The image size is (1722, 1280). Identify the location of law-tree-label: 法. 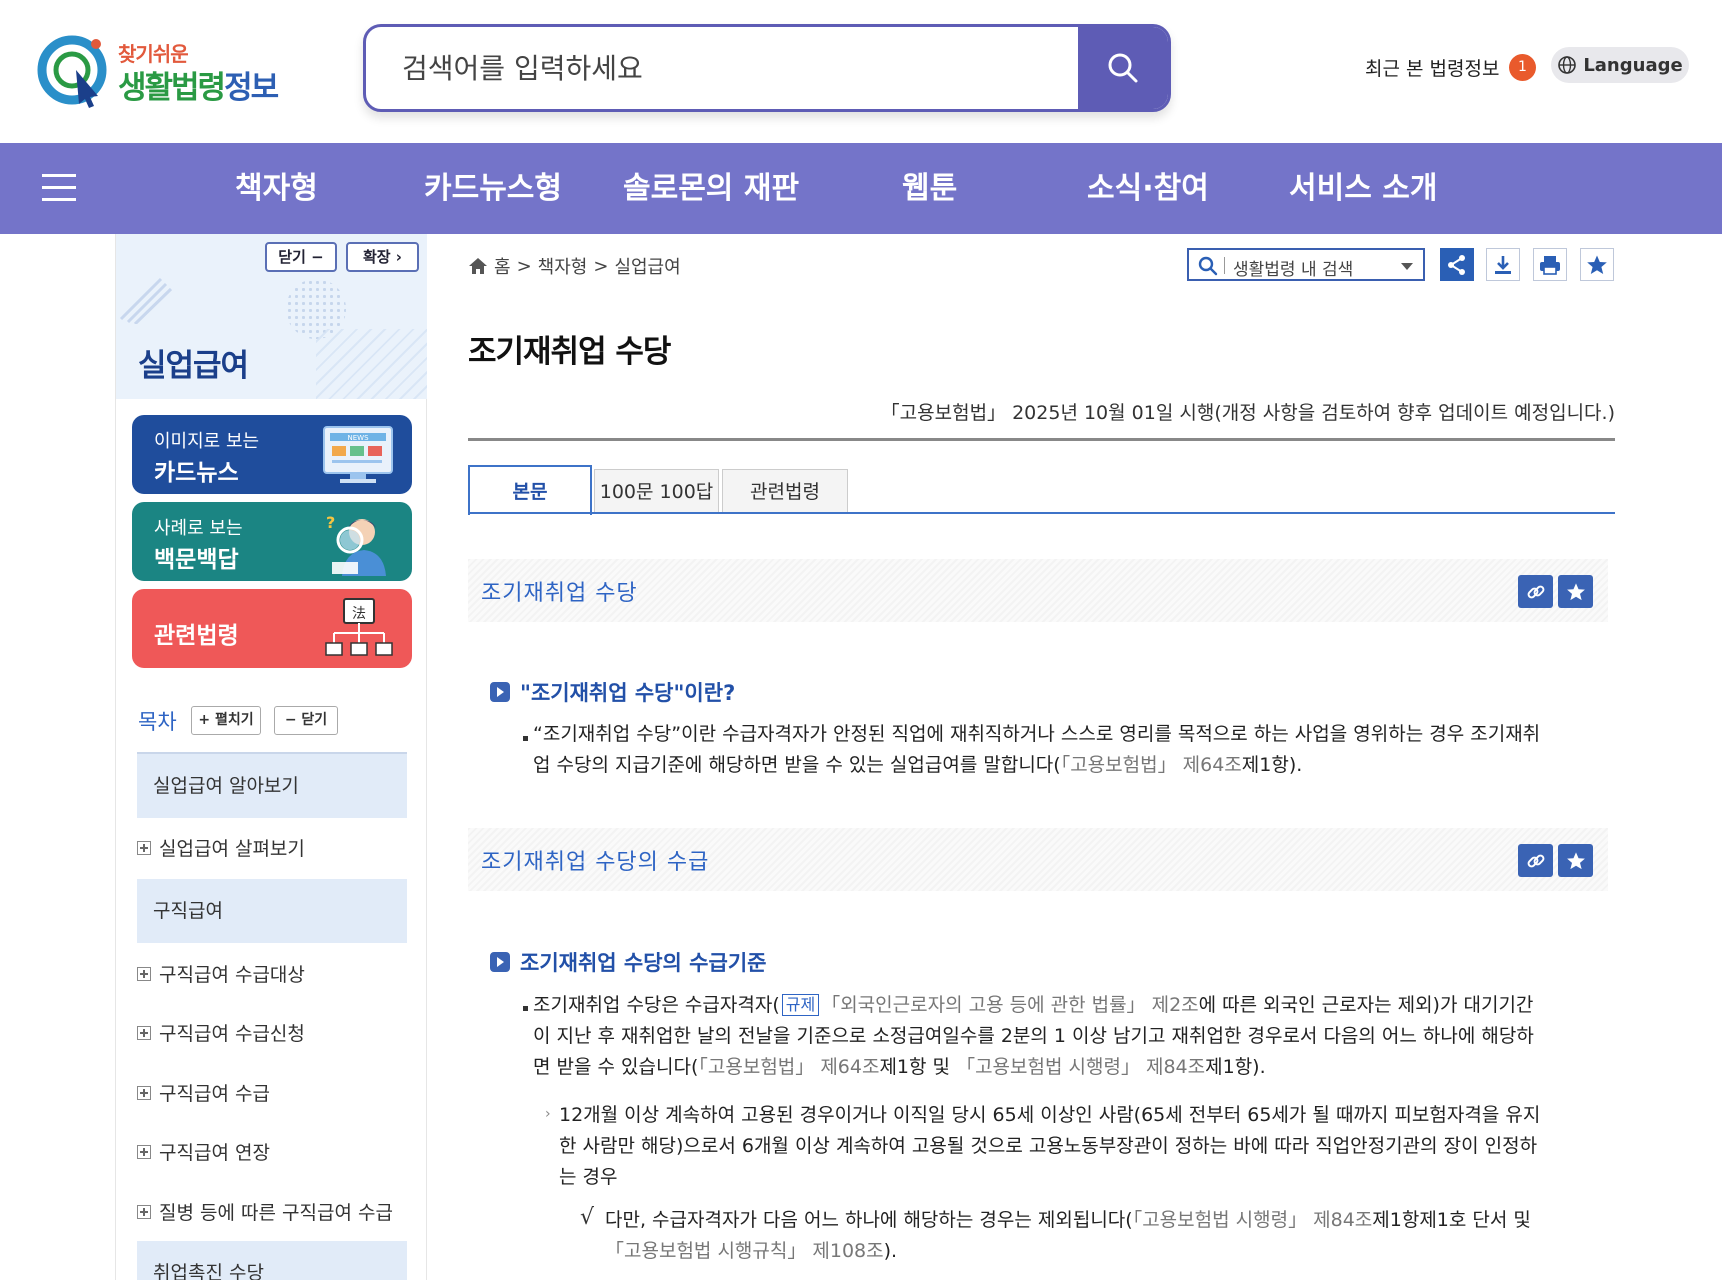
(359, 614).